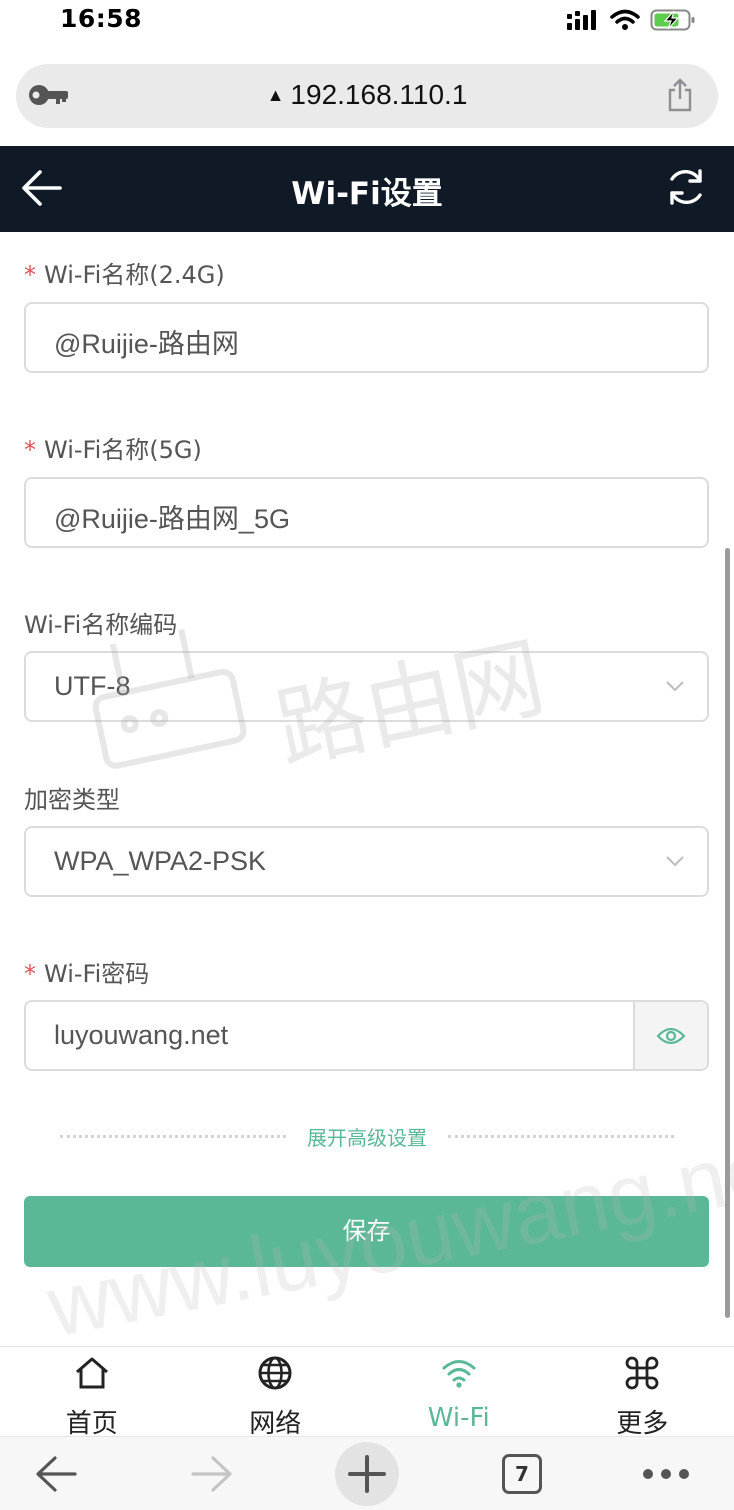 Image resolution: width=734 pixels, height=1510 pixels. I want to click on tab-label: 更多, so click(642, 1424).